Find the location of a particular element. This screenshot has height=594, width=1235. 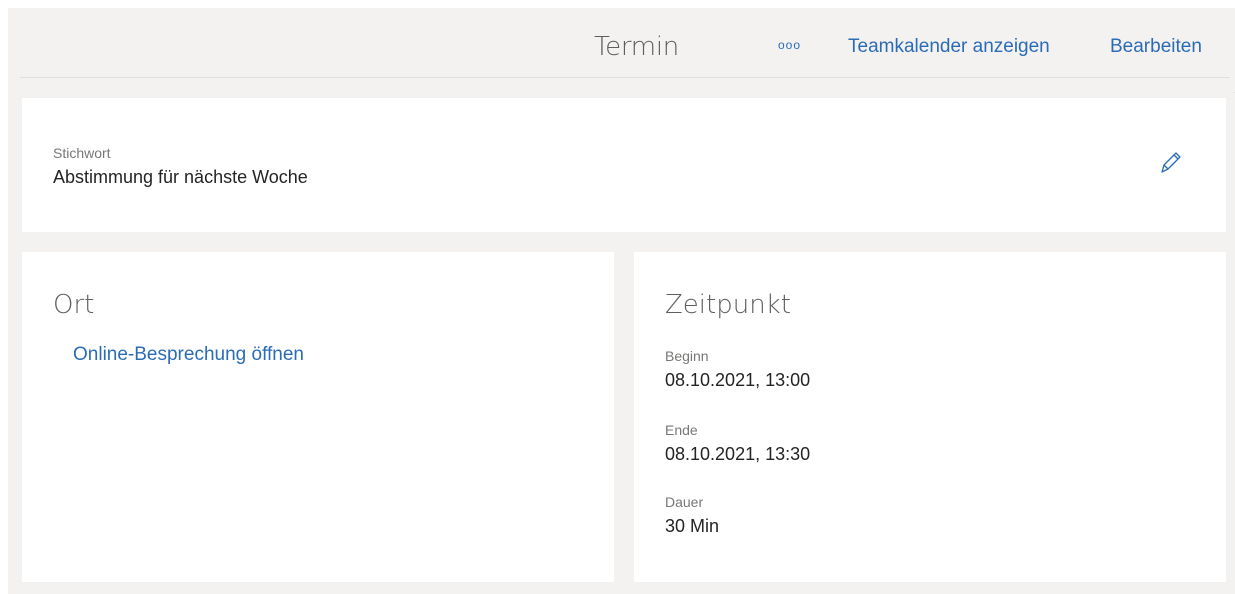

place-title: Ort is located at coordinates (74, 305).